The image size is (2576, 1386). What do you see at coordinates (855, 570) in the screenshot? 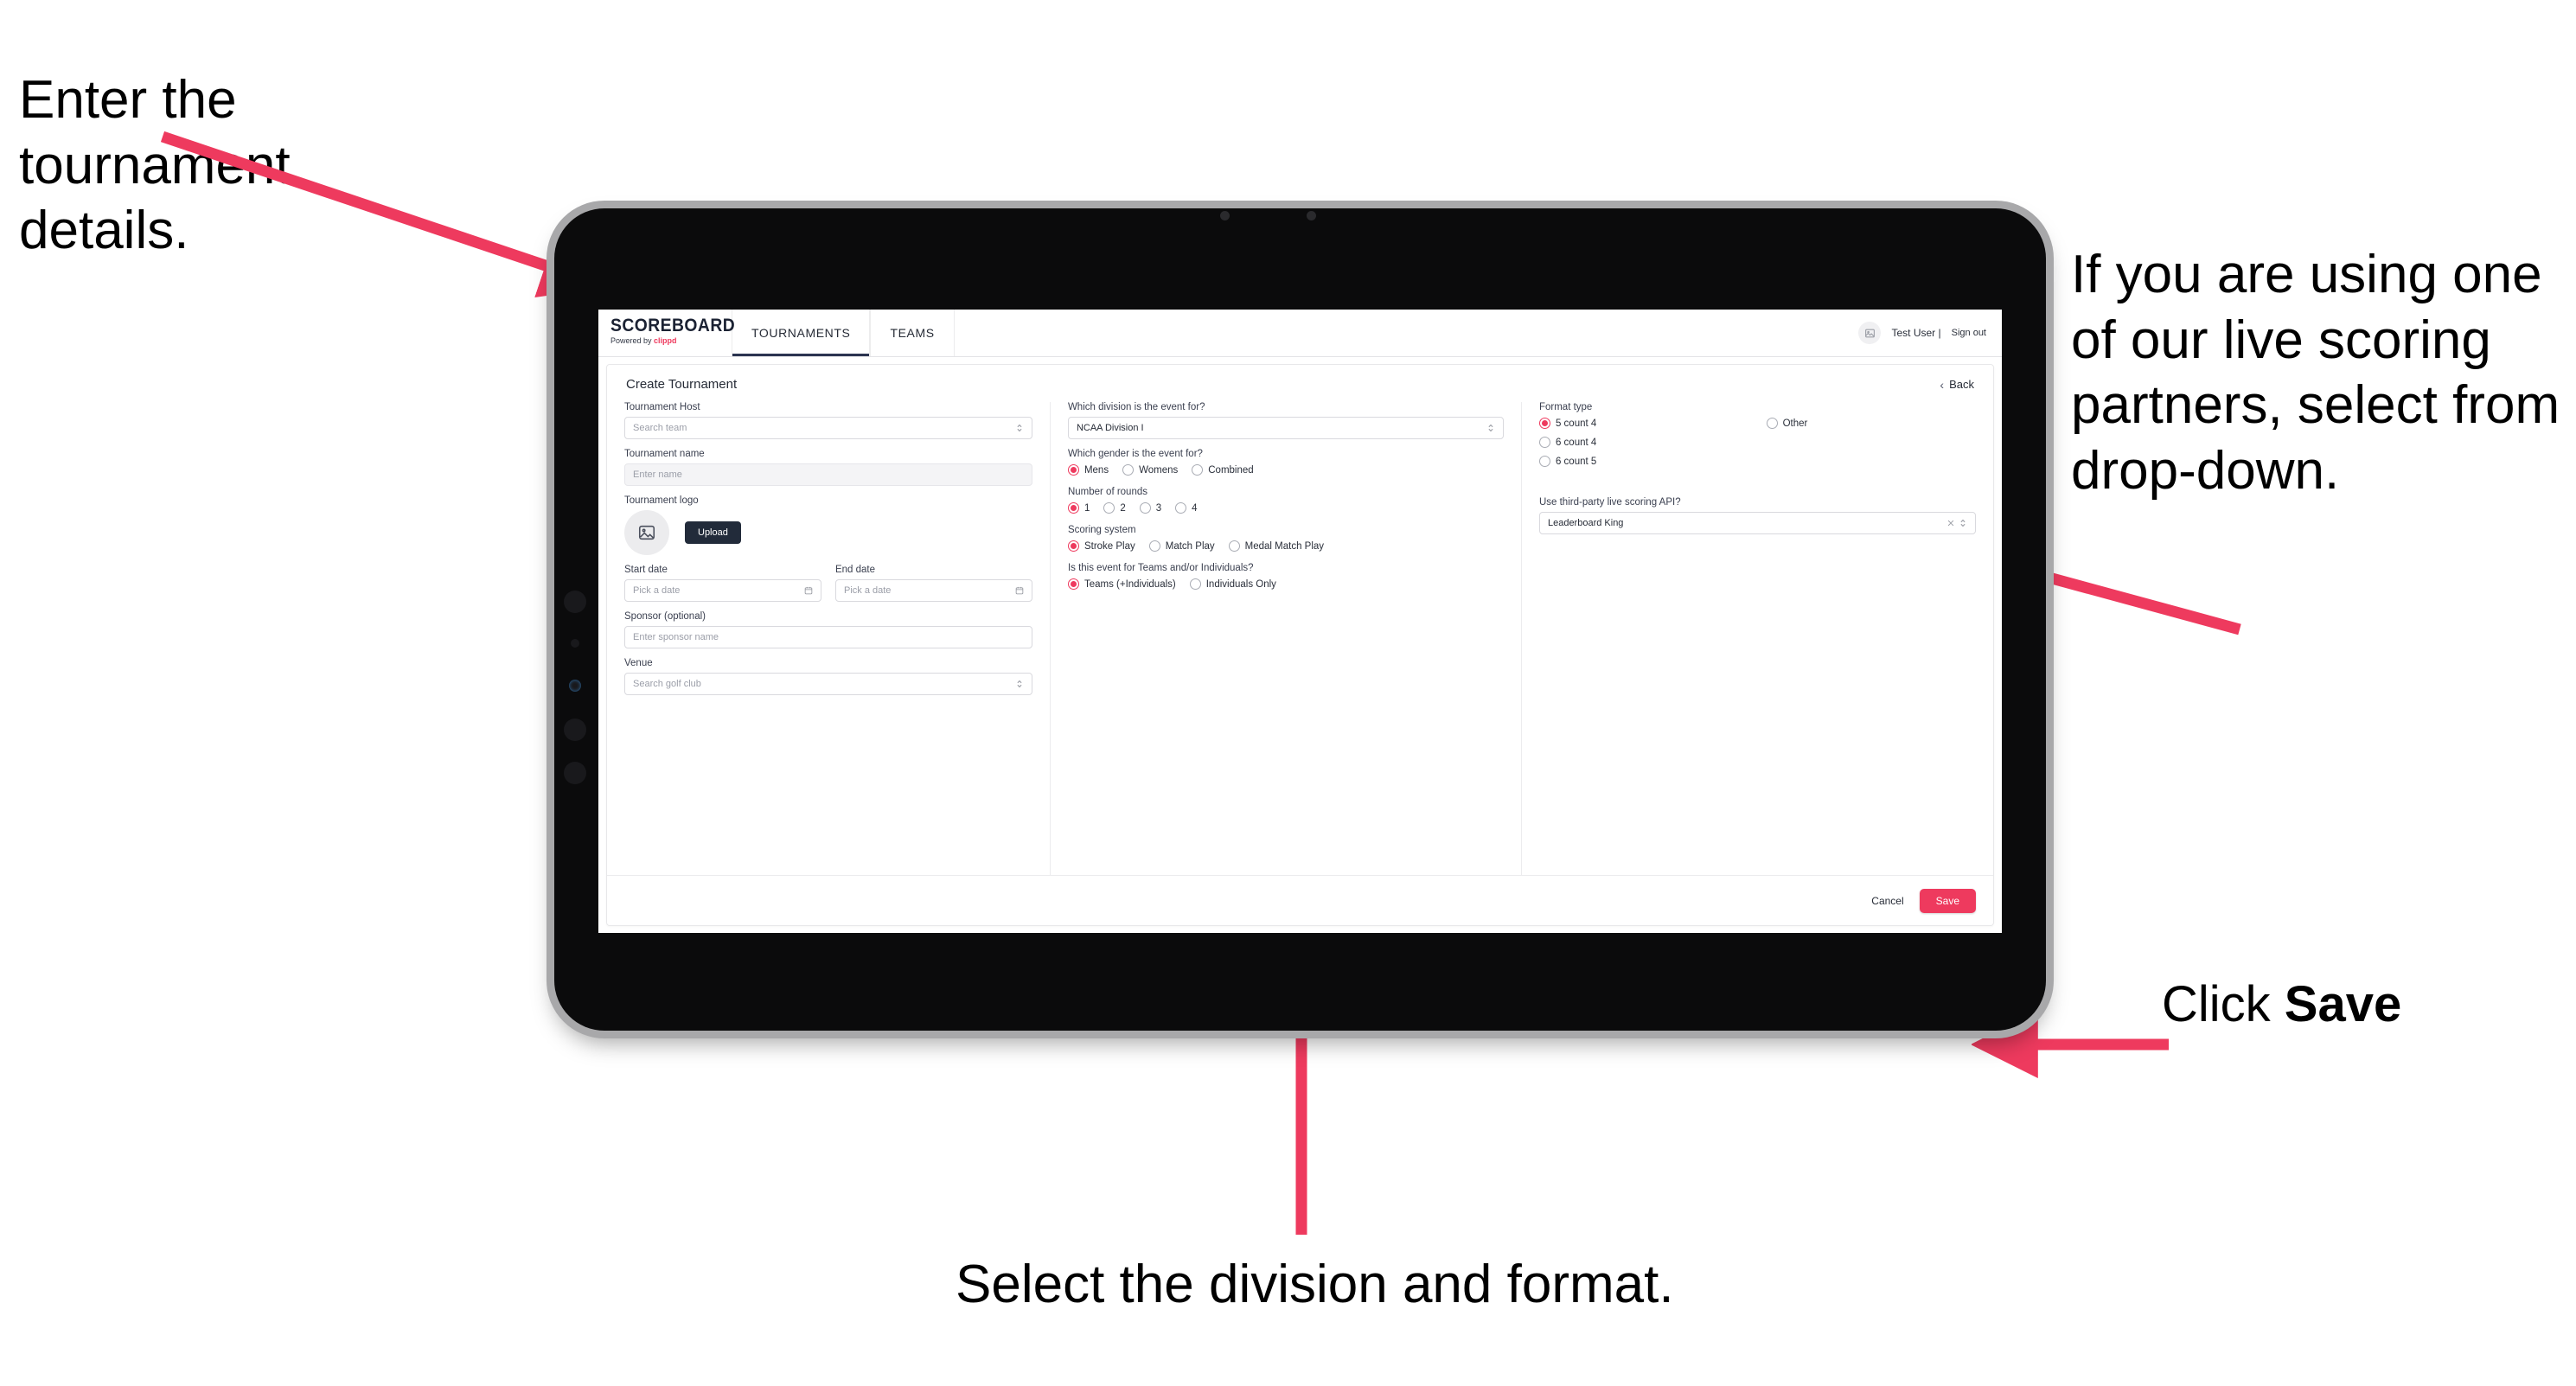
I see `end-date-label: End date` at bounding box center [855, 570].